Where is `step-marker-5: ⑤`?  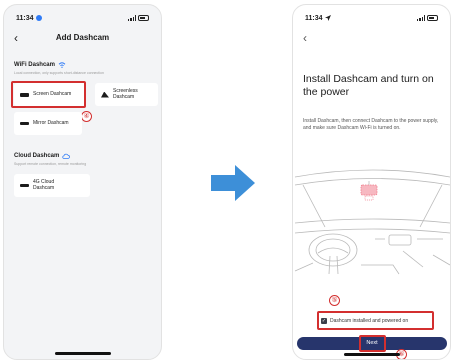
step-marker-5: ⑤ is located at coordinates (334, 300).